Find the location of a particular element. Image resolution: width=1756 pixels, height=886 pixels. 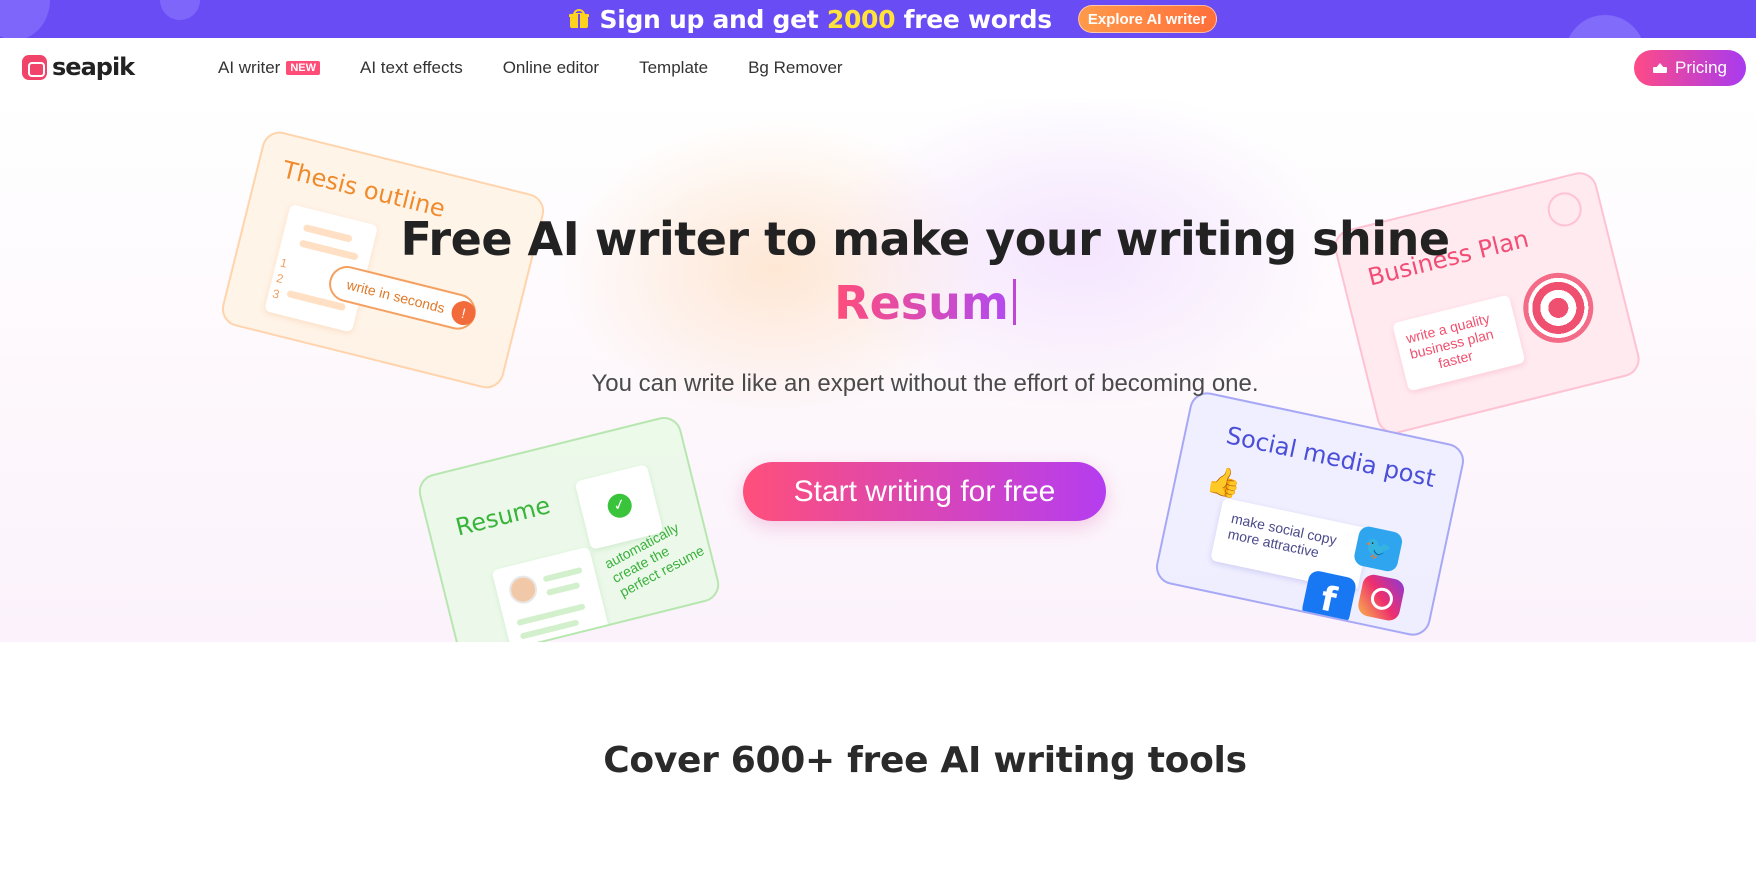

new-badge: NEW is located at coordinates (303, 68).